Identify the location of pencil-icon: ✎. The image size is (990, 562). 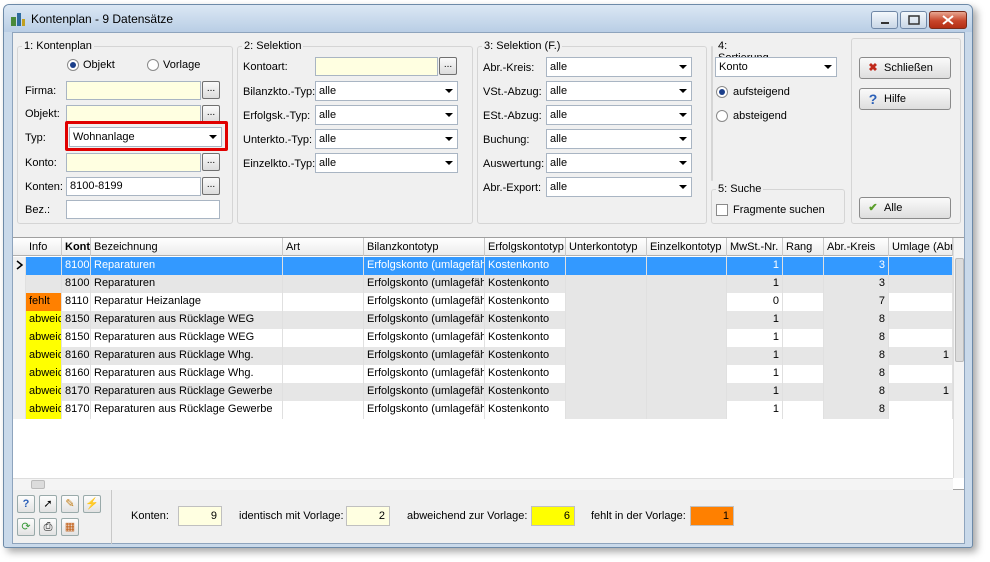
(70, 504).